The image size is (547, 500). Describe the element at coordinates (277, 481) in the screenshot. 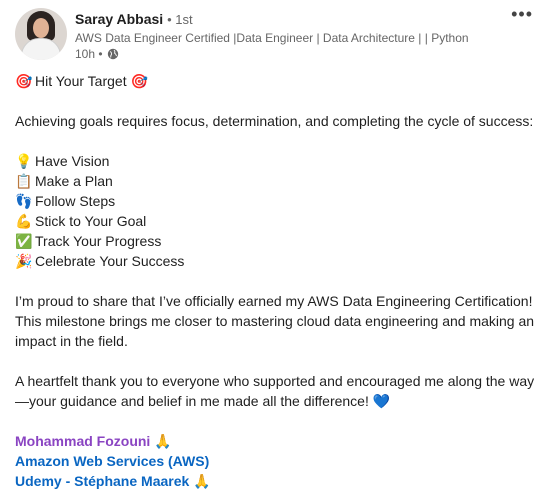

I see `mention-line: Udemy - Stéphane Maarek 🙏` at that location.